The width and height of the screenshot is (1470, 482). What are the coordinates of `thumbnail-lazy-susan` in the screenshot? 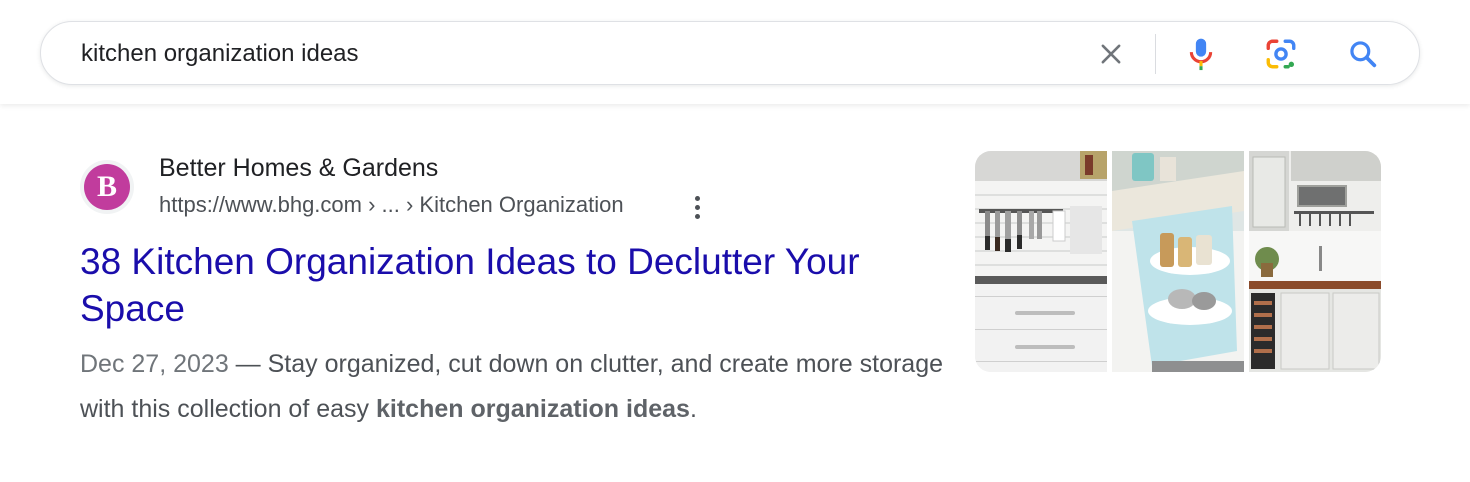 It's located at (1178, 261).